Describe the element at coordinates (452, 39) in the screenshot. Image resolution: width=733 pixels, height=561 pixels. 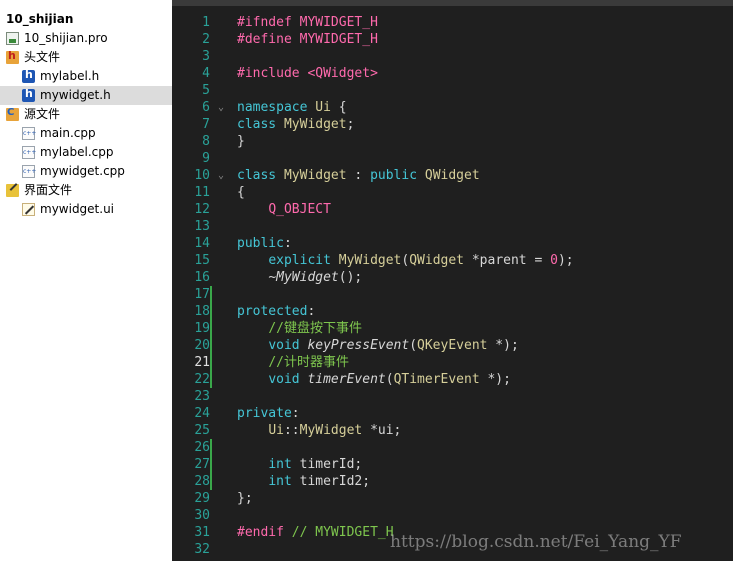
I see `code-line: 2 #define MYWIDGET_H` at that location.